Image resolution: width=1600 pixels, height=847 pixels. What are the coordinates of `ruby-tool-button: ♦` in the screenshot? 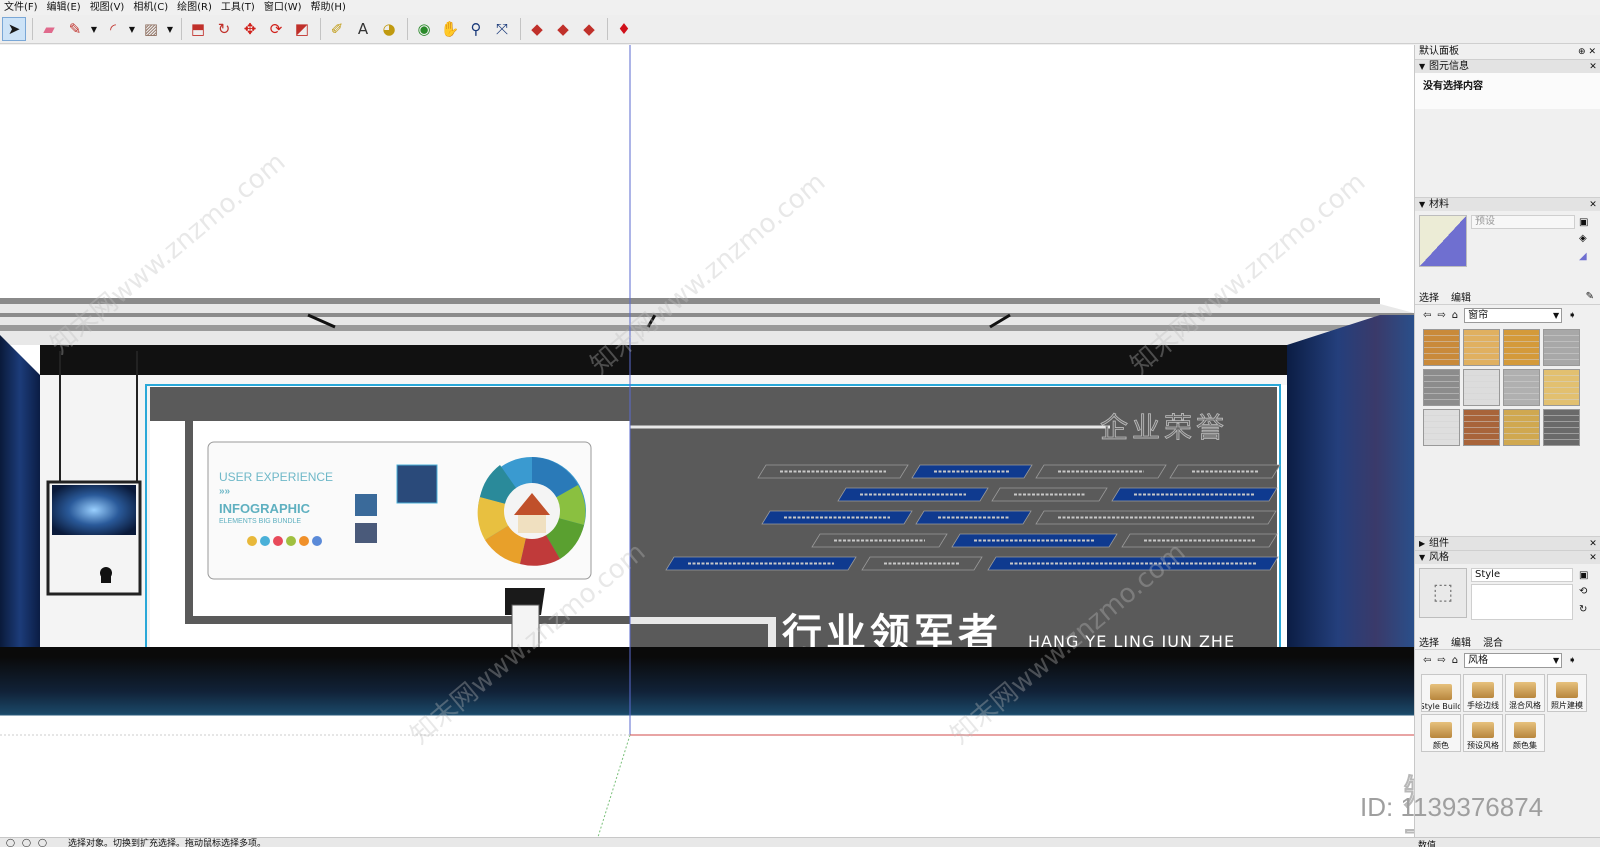 It's located at (624, 29).